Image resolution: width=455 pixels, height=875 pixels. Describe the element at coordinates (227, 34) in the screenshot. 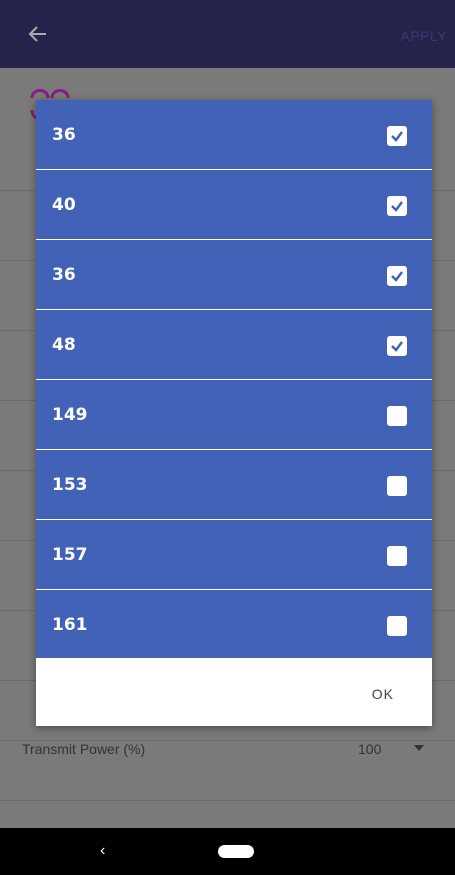

I see `app-bar: APPLY` at that location.